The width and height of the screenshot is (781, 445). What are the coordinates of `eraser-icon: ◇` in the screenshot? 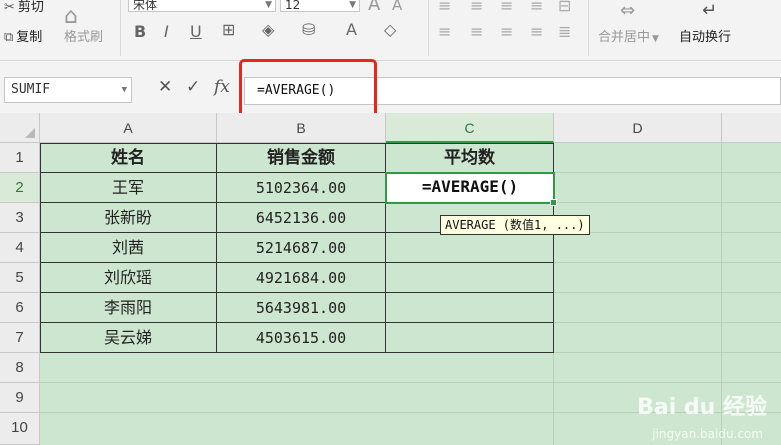 It's located at (390, 29).